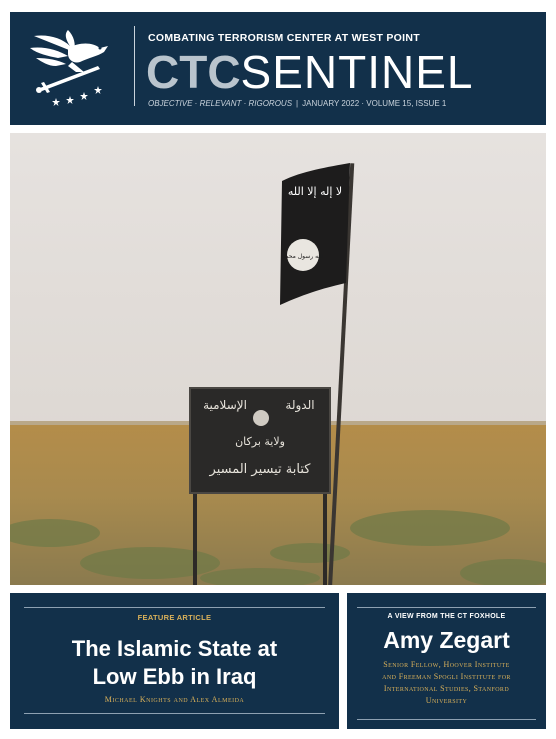 This screenshot has height=739, width=556. I want to click on eagle-sword-stars-icon, so click(69, 68).